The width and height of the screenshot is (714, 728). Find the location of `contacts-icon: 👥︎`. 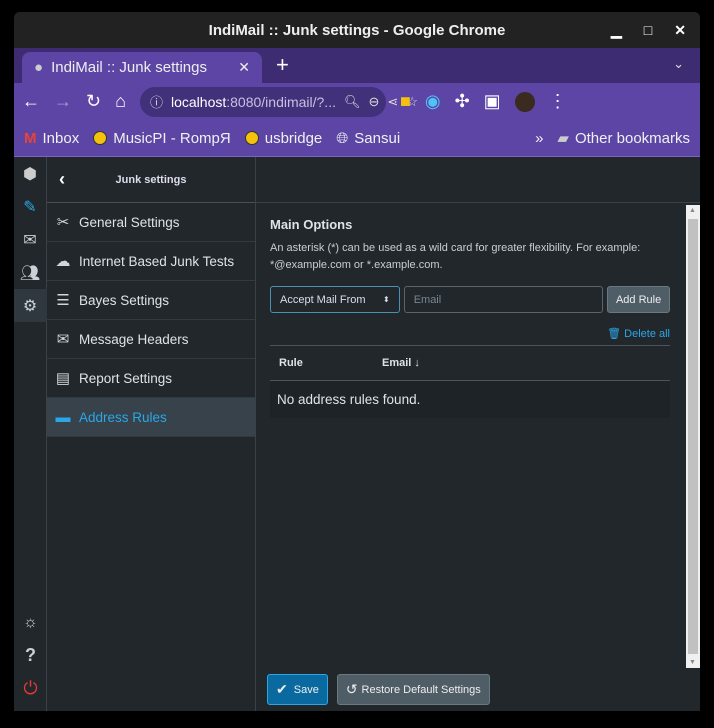

contacts-icon: 👥︎ is located at coordinates (30, 272).